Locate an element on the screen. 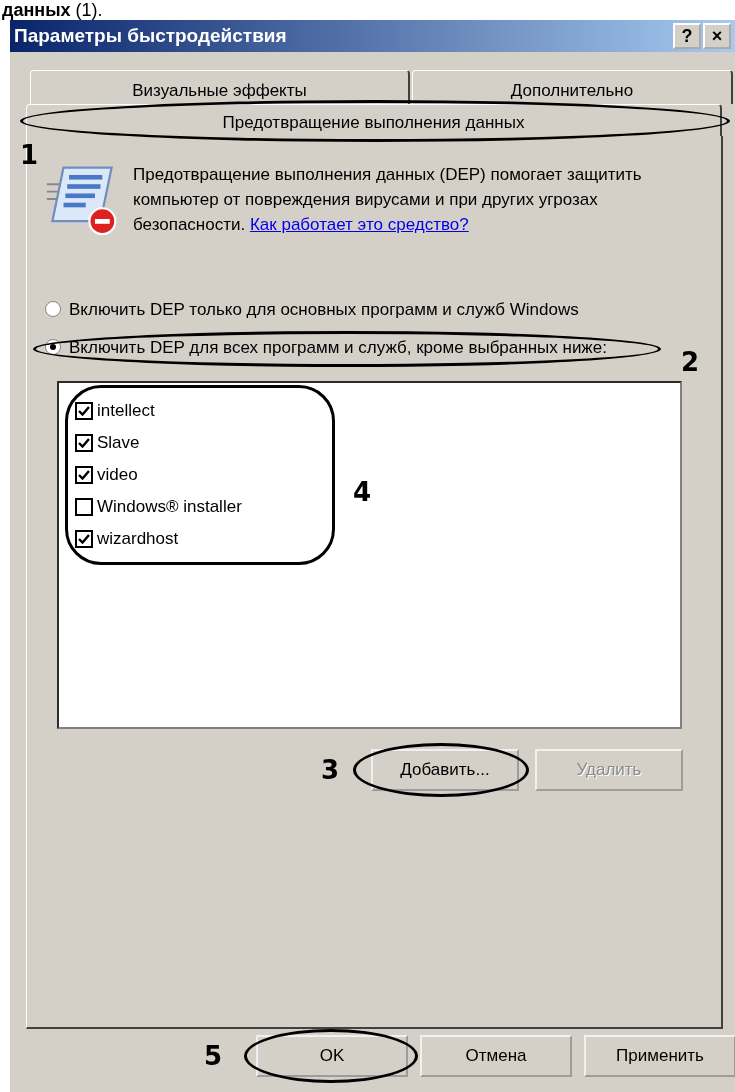 This screenshot has height=1092, width=735. callout-number: 1 is located at coordinates (29, 155).